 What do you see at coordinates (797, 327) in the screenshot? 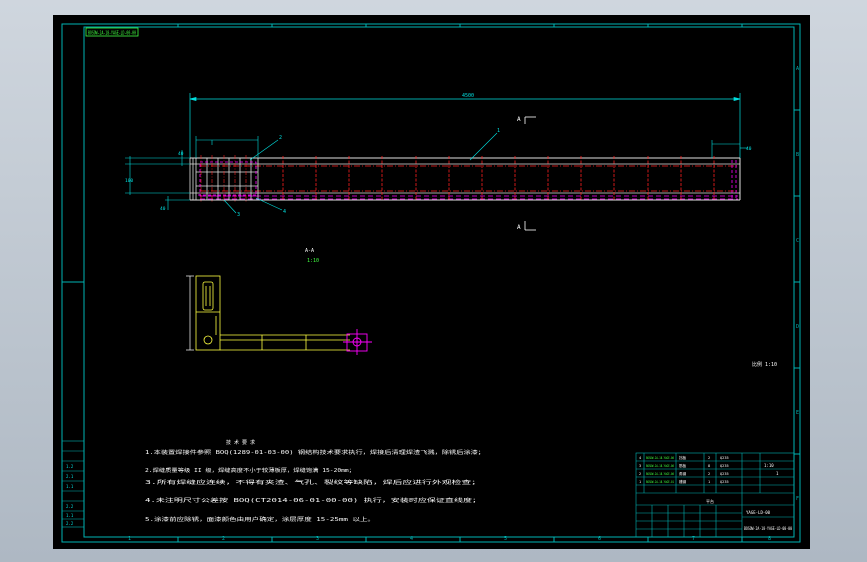
I see `svg-text: D` at bounding box center [797, 327].